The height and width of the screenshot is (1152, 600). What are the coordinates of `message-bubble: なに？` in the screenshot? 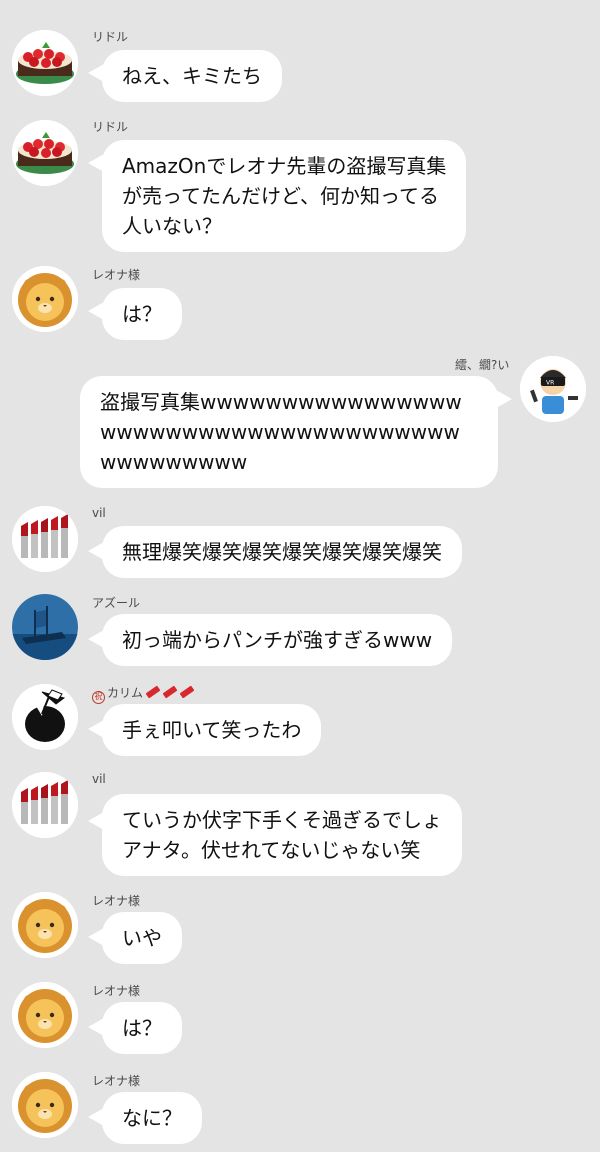 It's located at (152, 1118).